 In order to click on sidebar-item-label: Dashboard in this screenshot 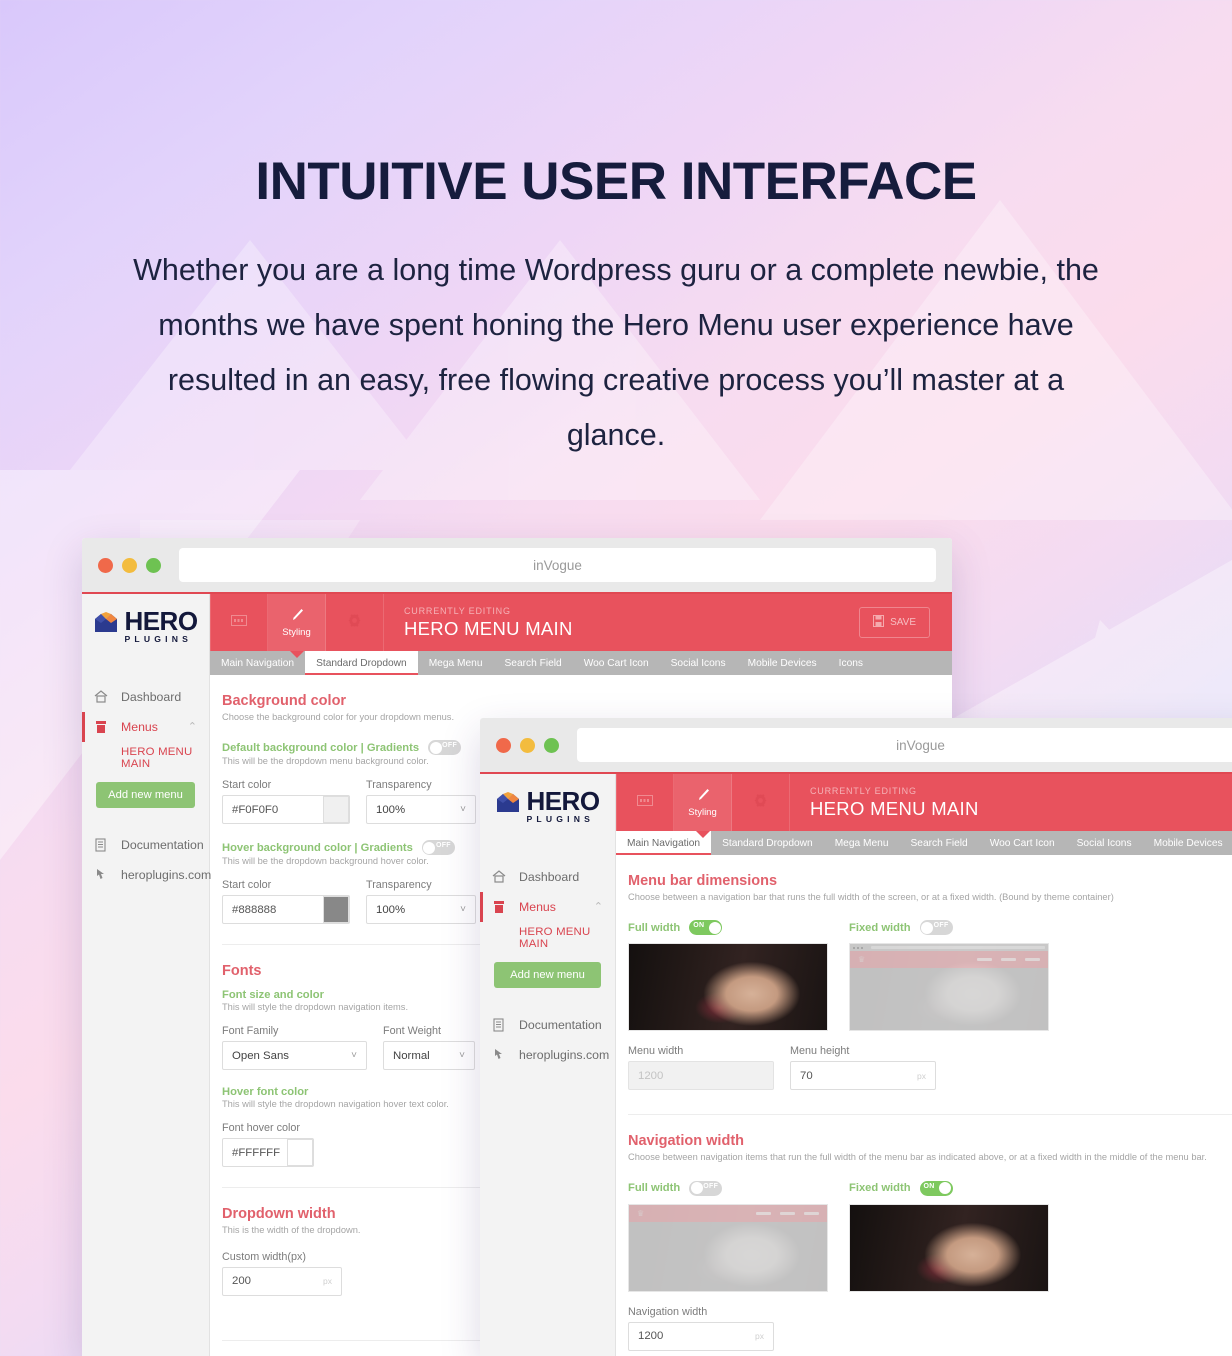, I will do `click(151, 696)`.